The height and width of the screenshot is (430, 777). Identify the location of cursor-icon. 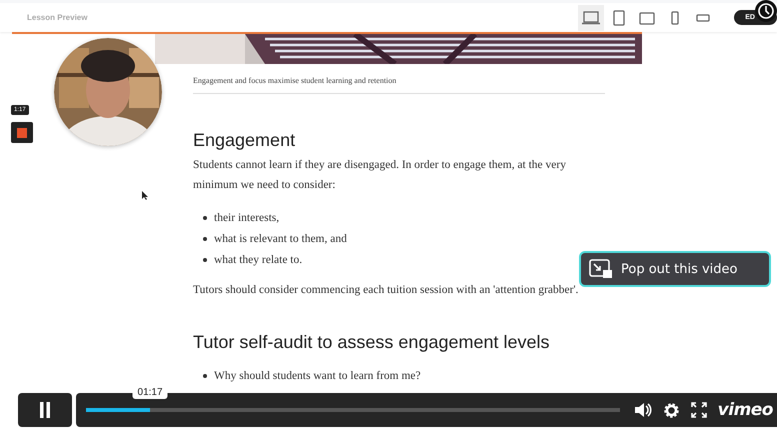
(145, 195).